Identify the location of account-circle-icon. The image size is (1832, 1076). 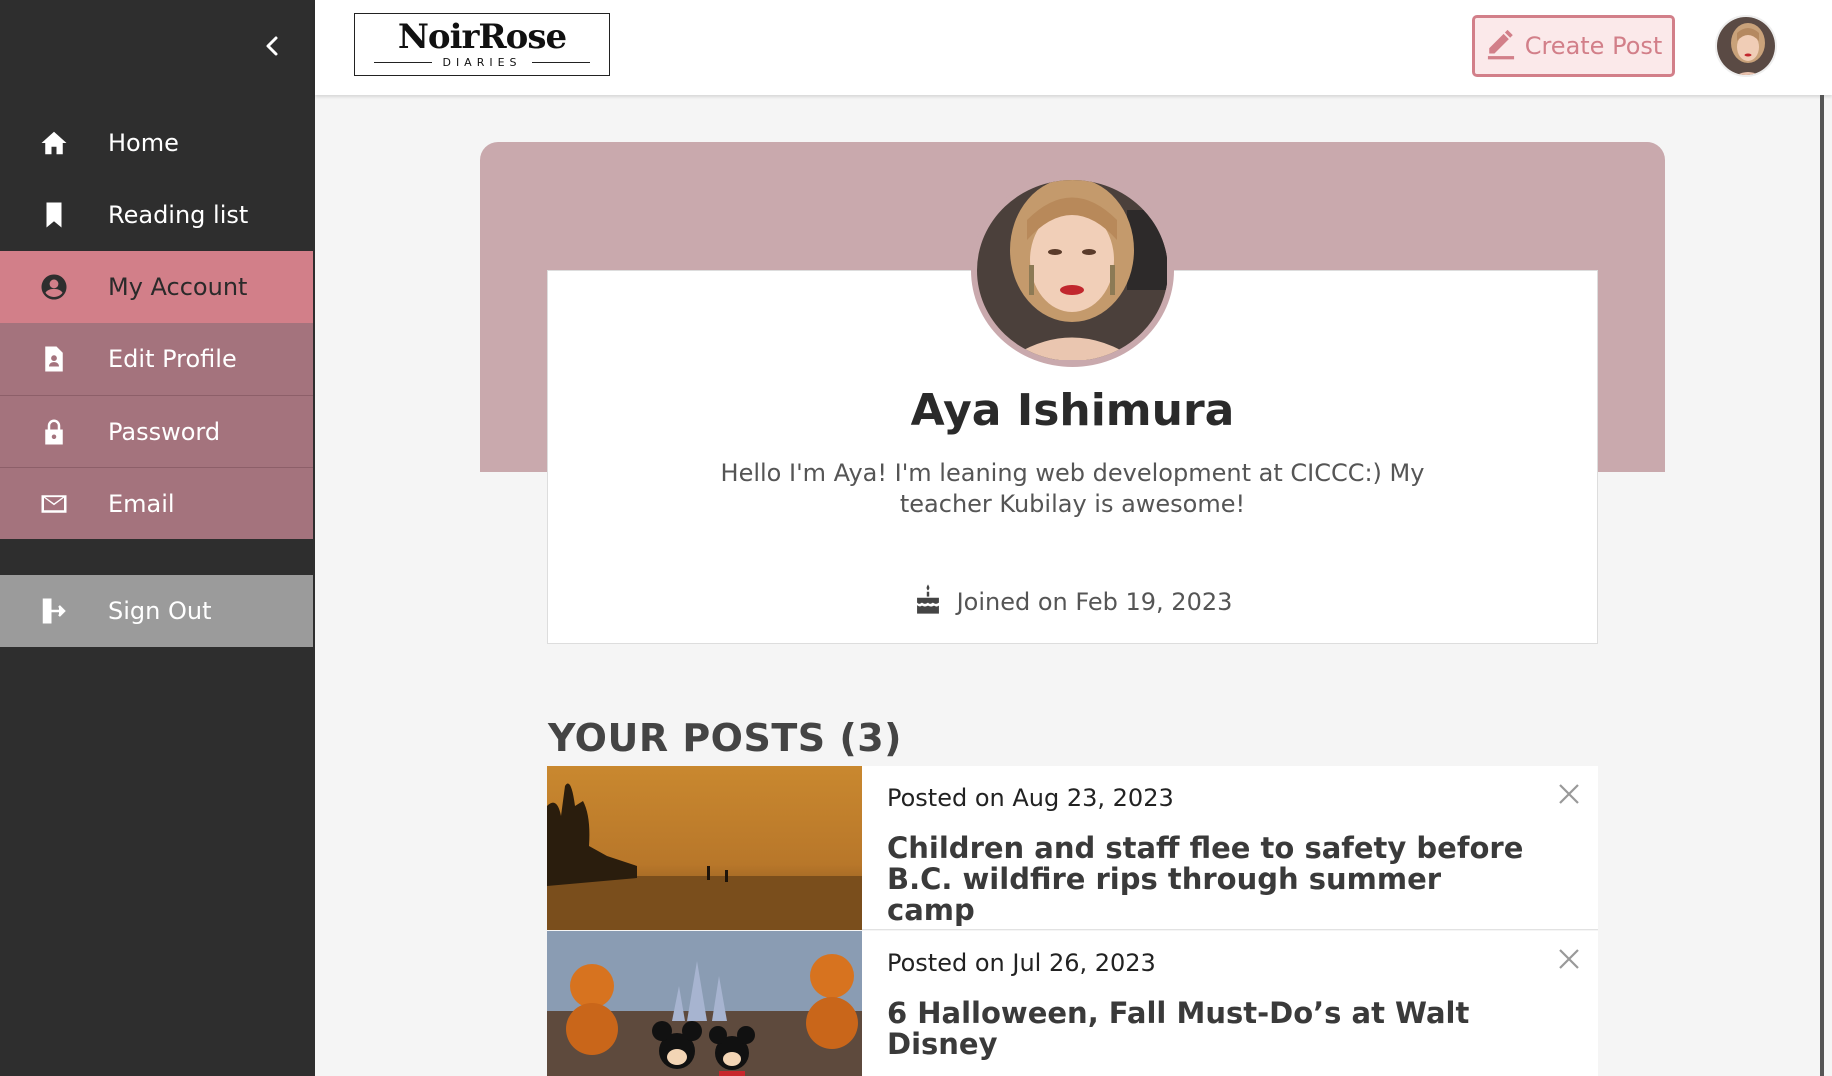
(54, 287).